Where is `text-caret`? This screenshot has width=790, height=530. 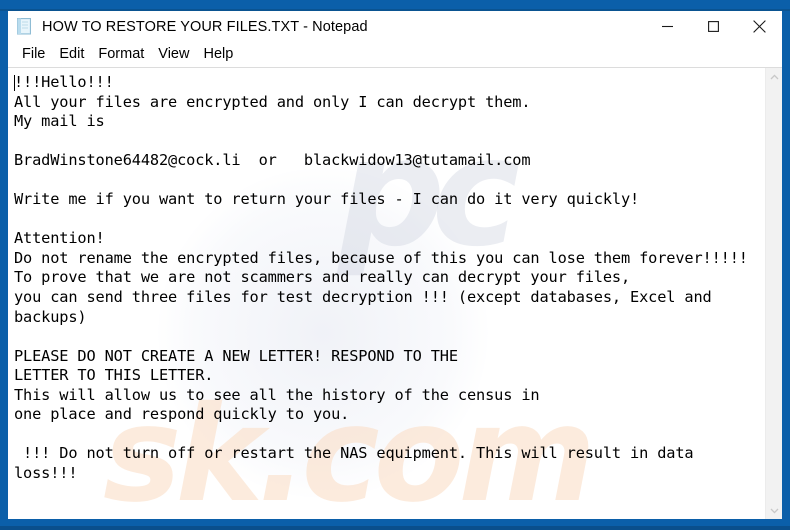 text-caret is located at coordinates (14, 83).